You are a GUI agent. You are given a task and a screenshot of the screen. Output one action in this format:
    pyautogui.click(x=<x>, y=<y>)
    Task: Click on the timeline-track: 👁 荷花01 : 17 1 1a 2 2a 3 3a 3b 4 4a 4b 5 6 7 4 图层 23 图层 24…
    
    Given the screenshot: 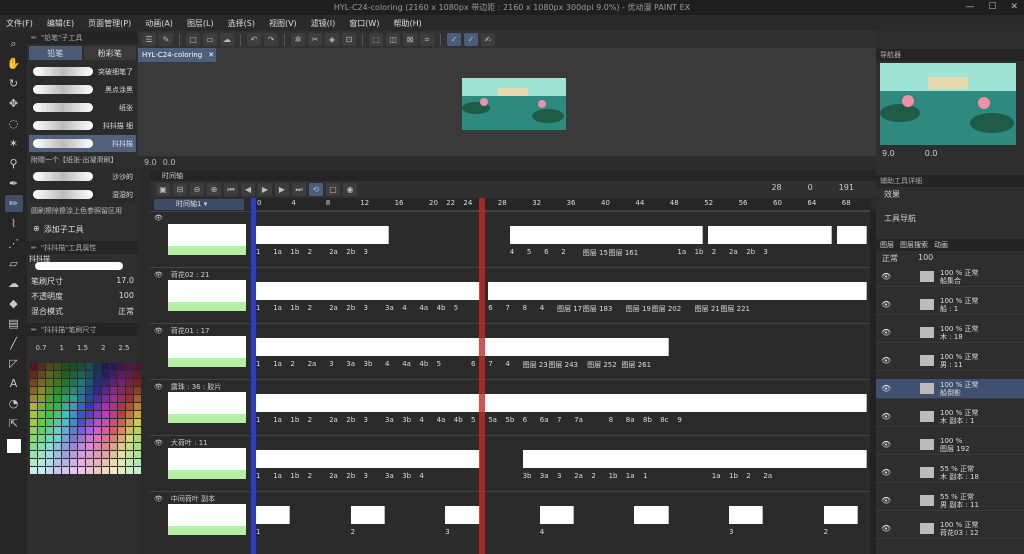 What is the action you would take?
    pyautogui.click(x=510, y=350)
    